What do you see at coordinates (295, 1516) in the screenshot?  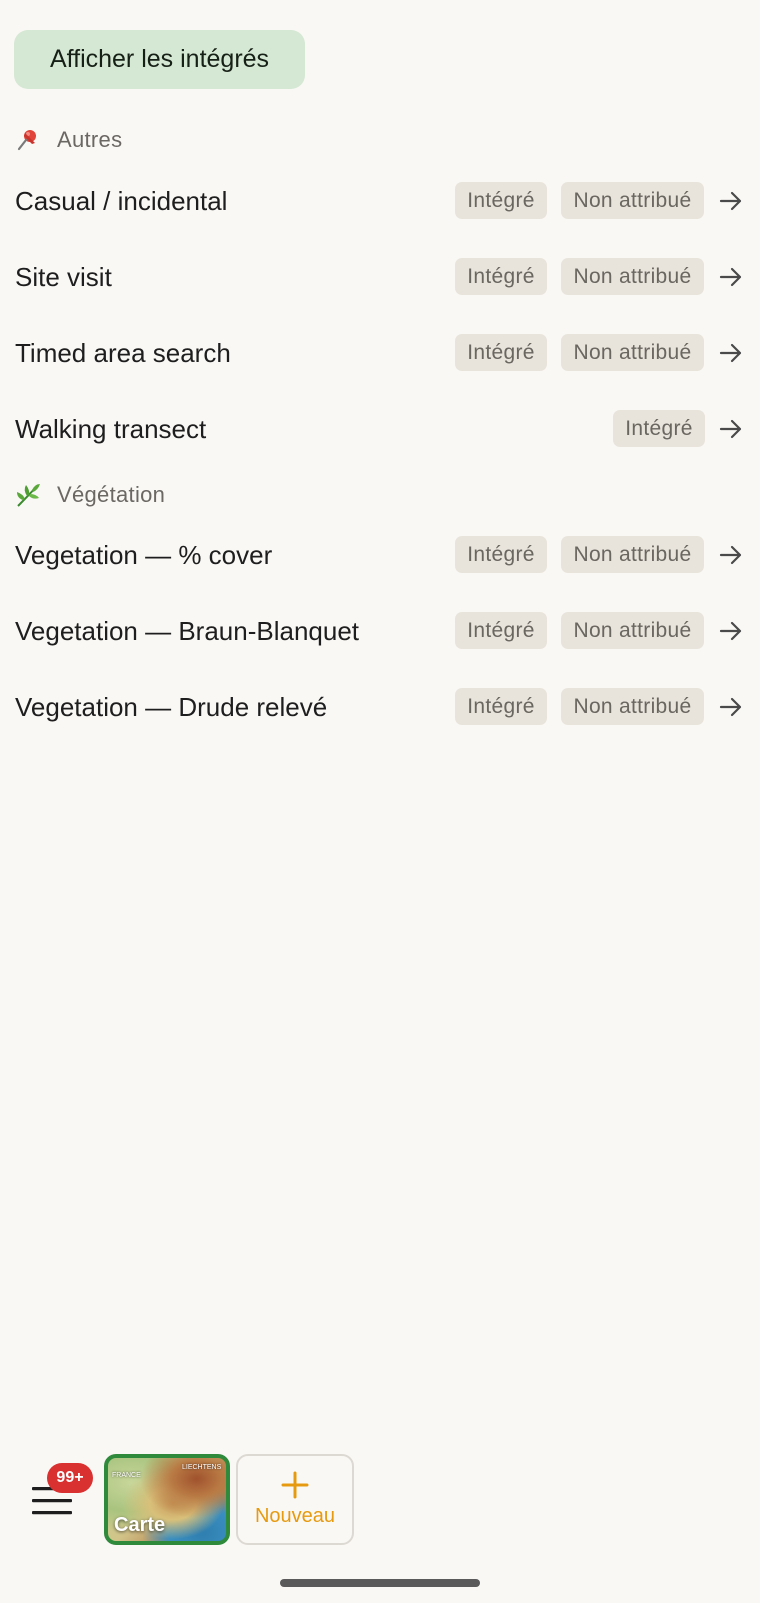 I see `new-button-label: Nouveau` at bounding box center [295, 1516].